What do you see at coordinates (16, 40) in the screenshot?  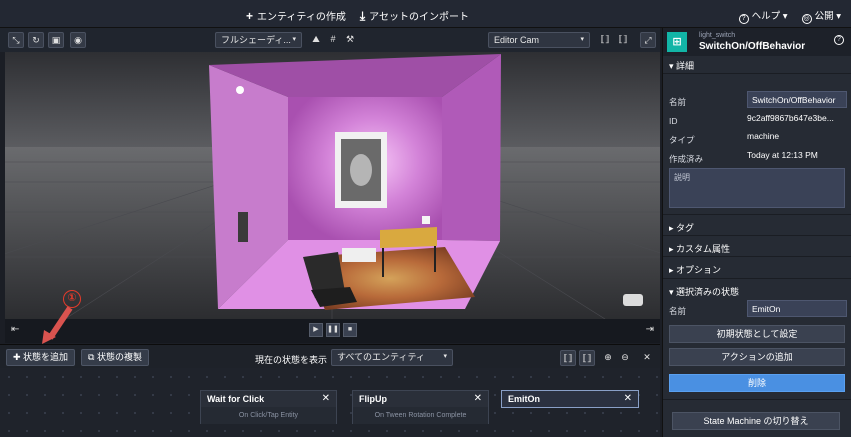 I see `move-icon: ⤡` at bounding box center [16, 40].